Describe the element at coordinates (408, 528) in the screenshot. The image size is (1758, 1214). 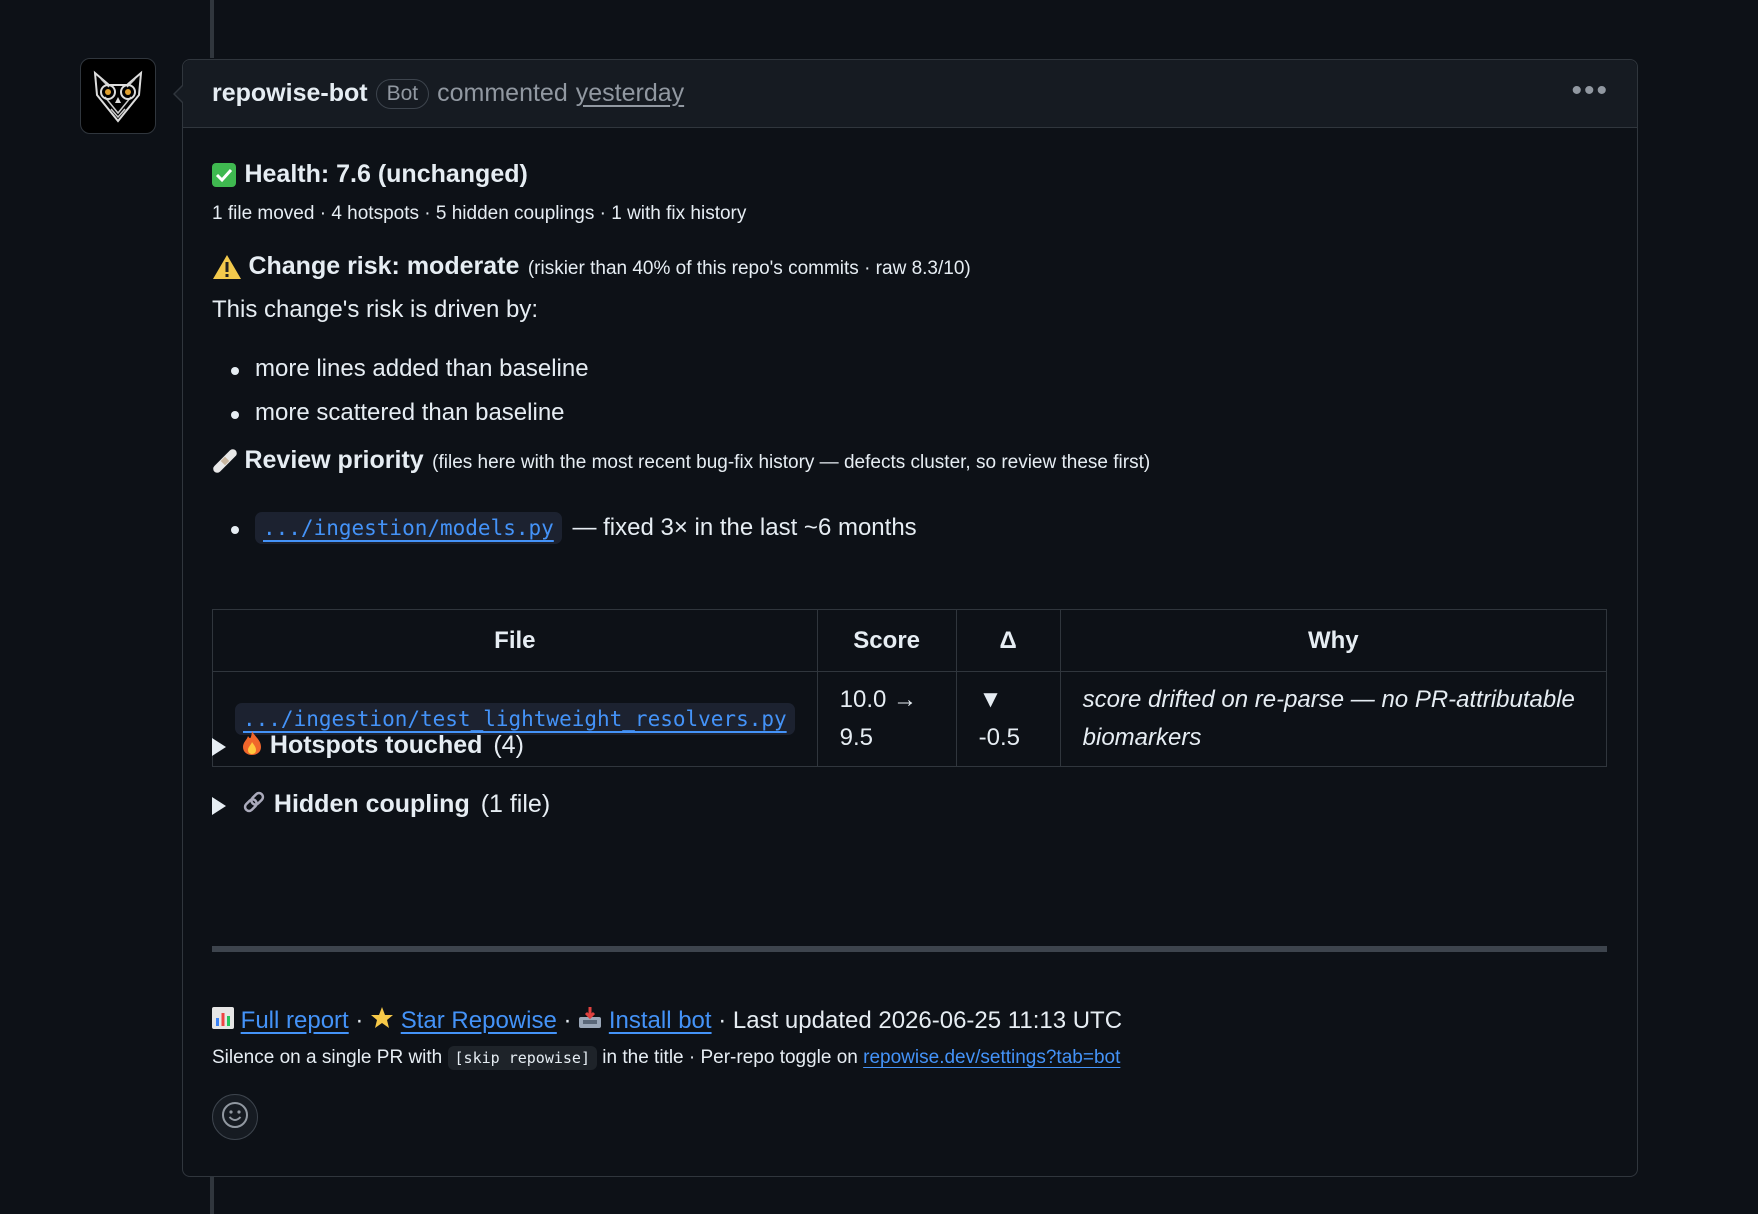
I see `review-file-link: .../ingestion/models.py` at that location.